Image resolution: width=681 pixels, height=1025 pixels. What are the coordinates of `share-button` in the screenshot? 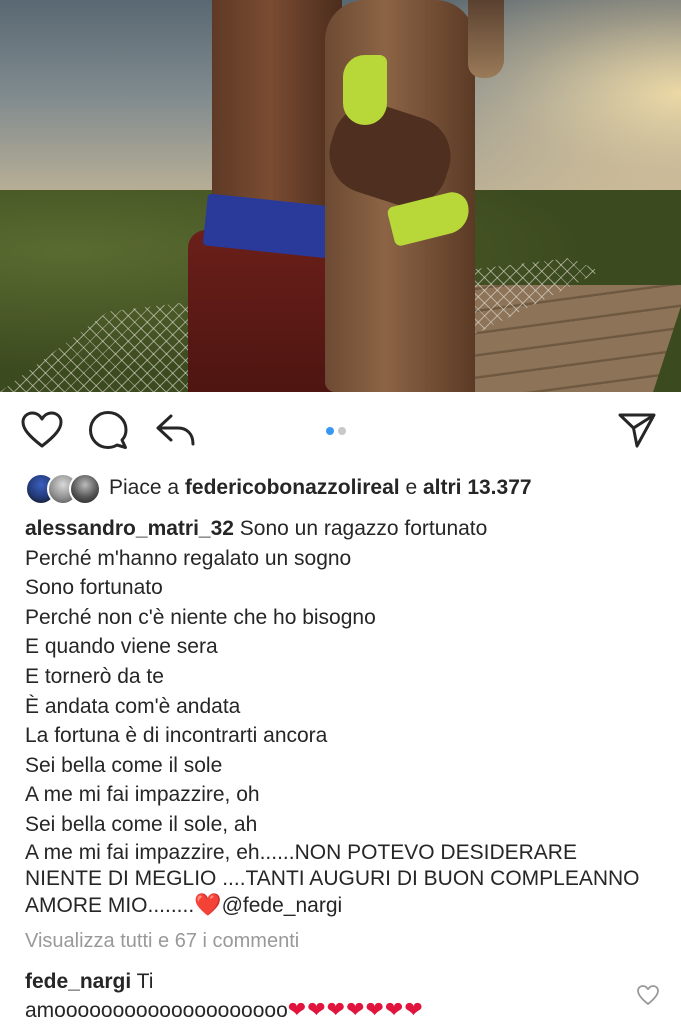 It's located at (175, 430).